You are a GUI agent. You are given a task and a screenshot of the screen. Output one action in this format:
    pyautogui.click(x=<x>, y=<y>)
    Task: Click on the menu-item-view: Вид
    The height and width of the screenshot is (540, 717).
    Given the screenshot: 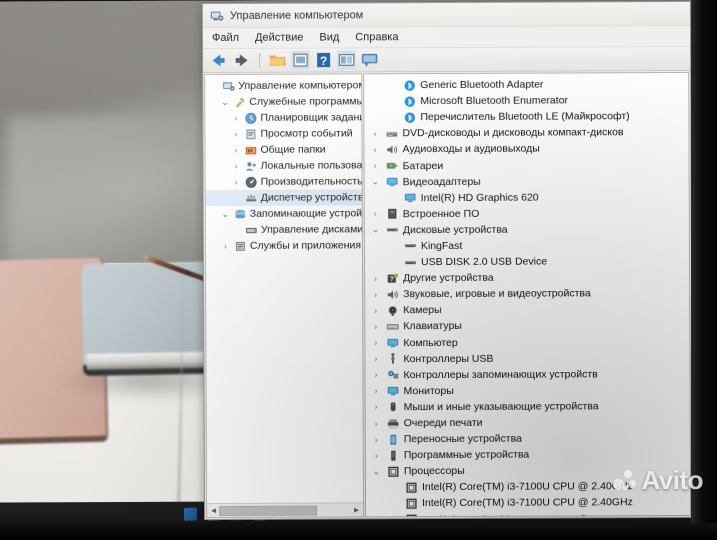 What is the action you would take?
    pyautogui.click(x=329, y=37)
    